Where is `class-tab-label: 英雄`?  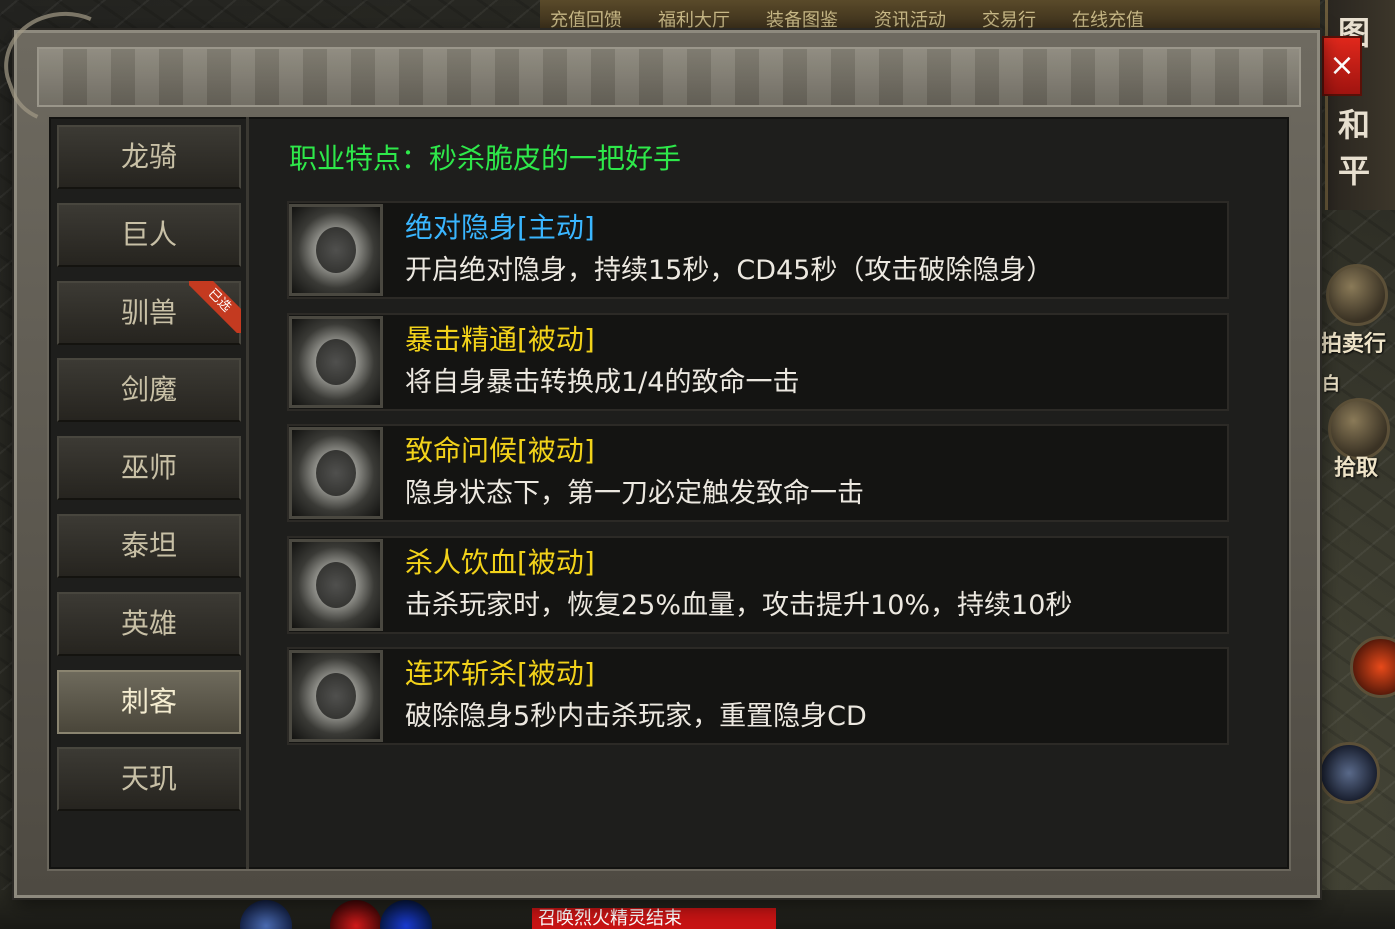 class-tab-label: 英雄 is located at coordinates (148, 623).